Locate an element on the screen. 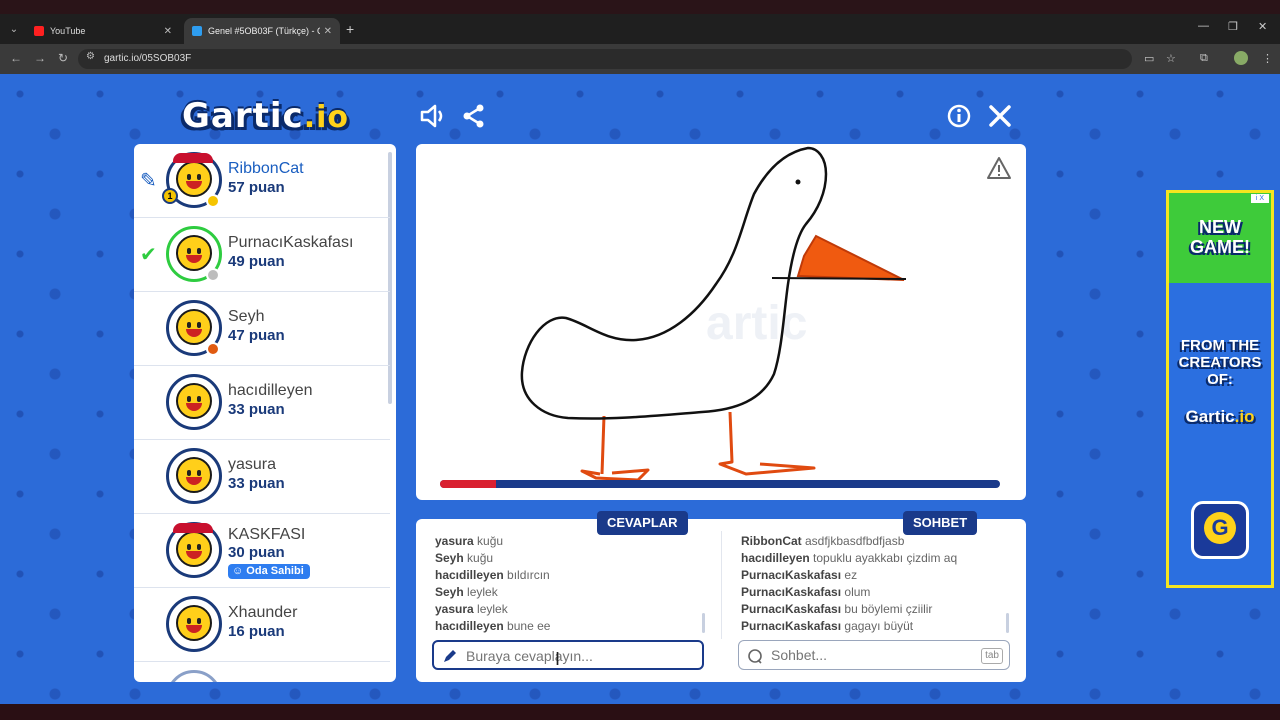 This screenshot has width=1280, height=720. new-tab-button: + is located at coordinates (350, 29).